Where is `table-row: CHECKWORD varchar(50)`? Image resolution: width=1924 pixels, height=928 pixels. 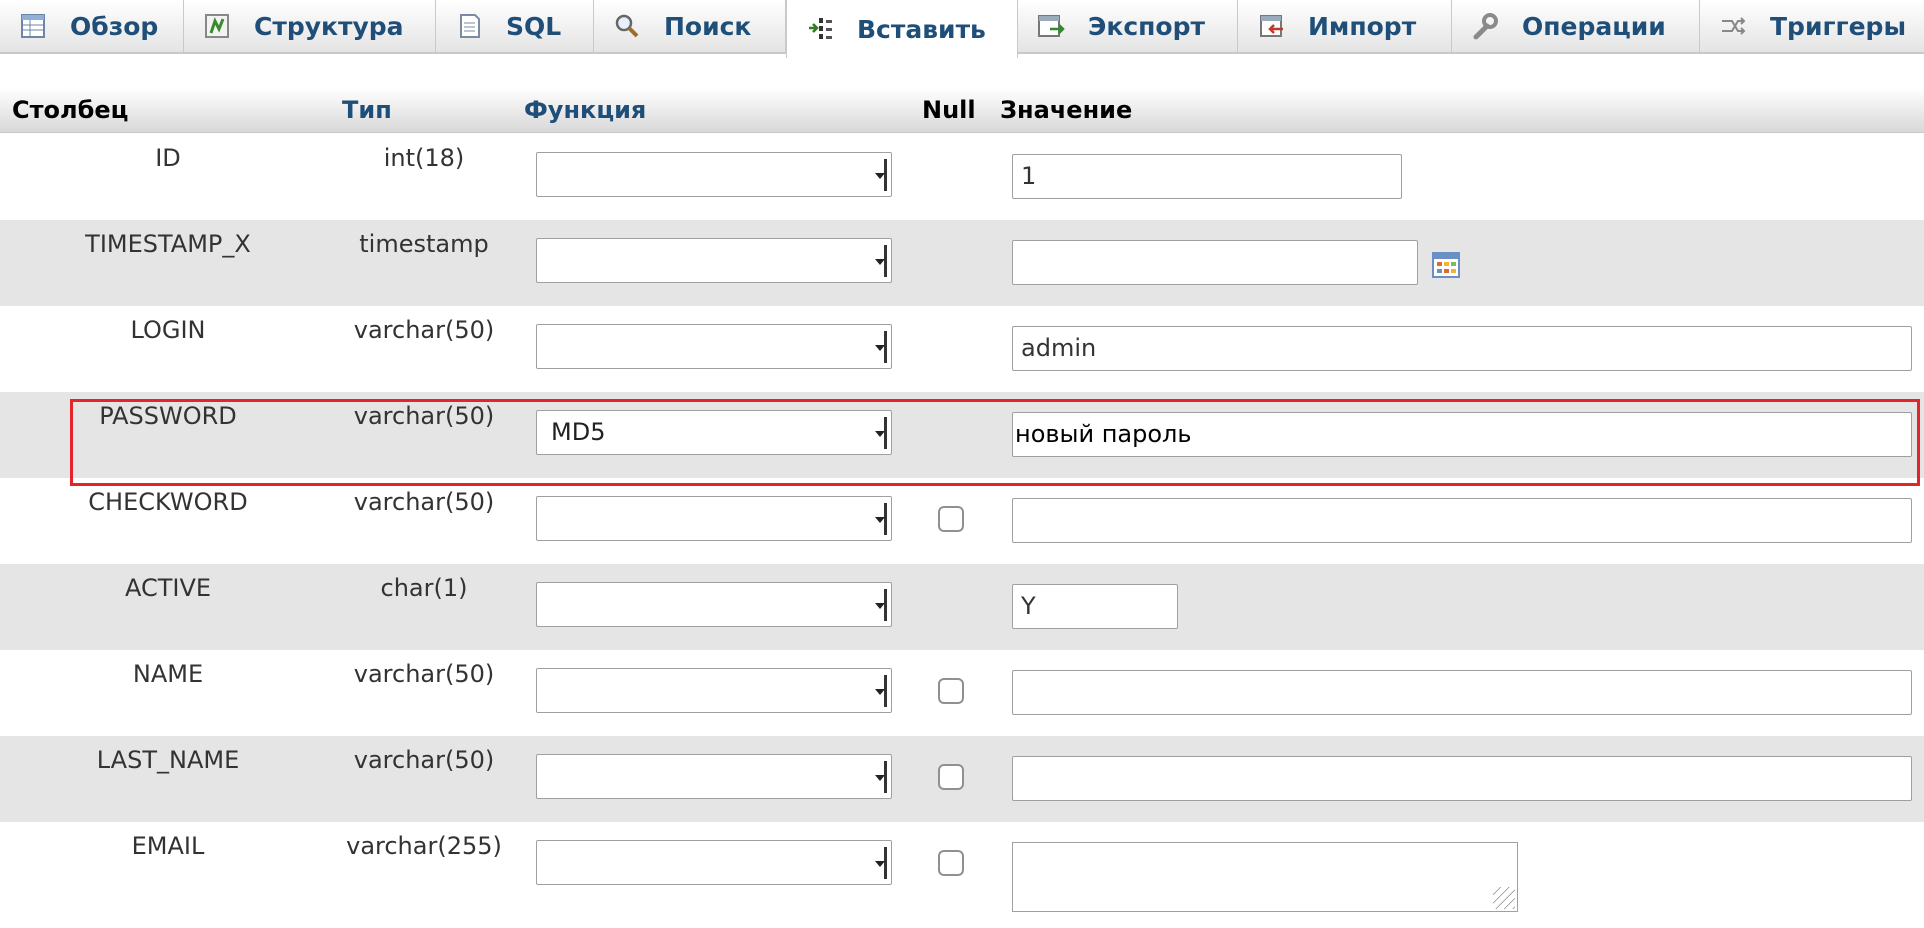
table-row: CHECKWORD varchar(50) is located at coordinates (962, 521).